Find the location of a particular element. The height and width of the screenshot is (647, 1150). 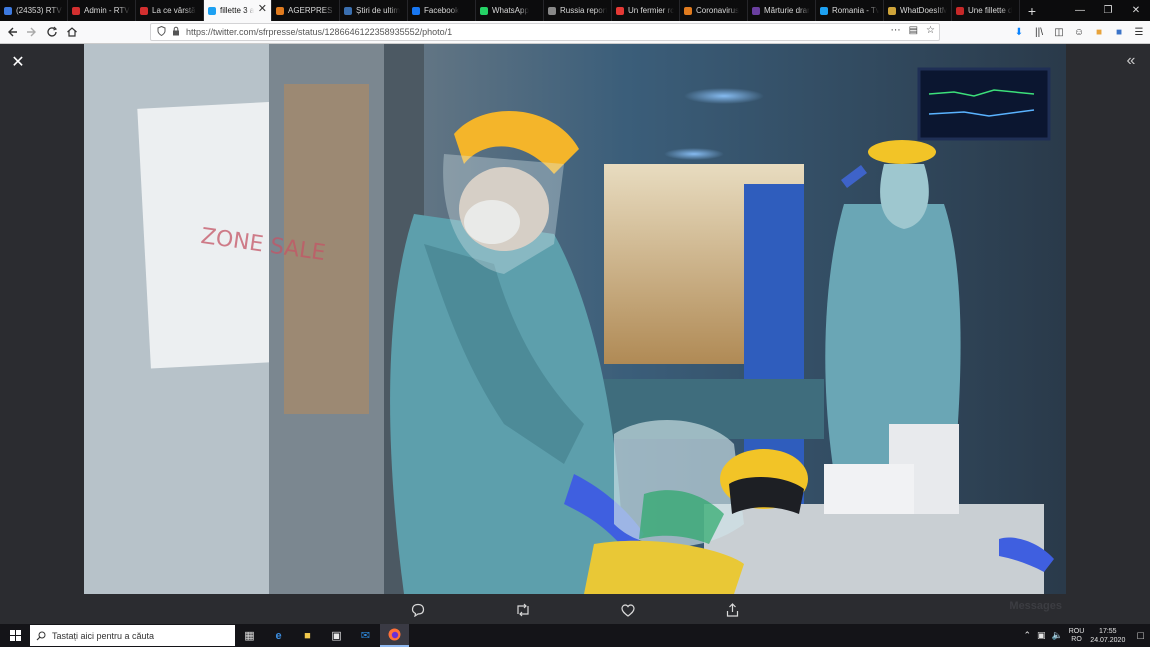

mail-icon: ✉ is located at coordinates (365, 635).